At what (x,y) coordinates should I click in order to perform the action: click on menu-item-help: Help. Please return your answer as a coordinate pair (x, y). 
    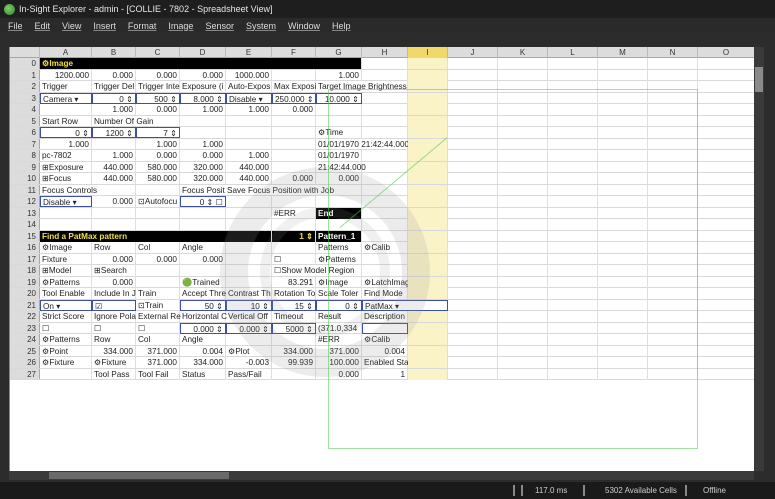
    Looking at the image, I should click on (341, 26).